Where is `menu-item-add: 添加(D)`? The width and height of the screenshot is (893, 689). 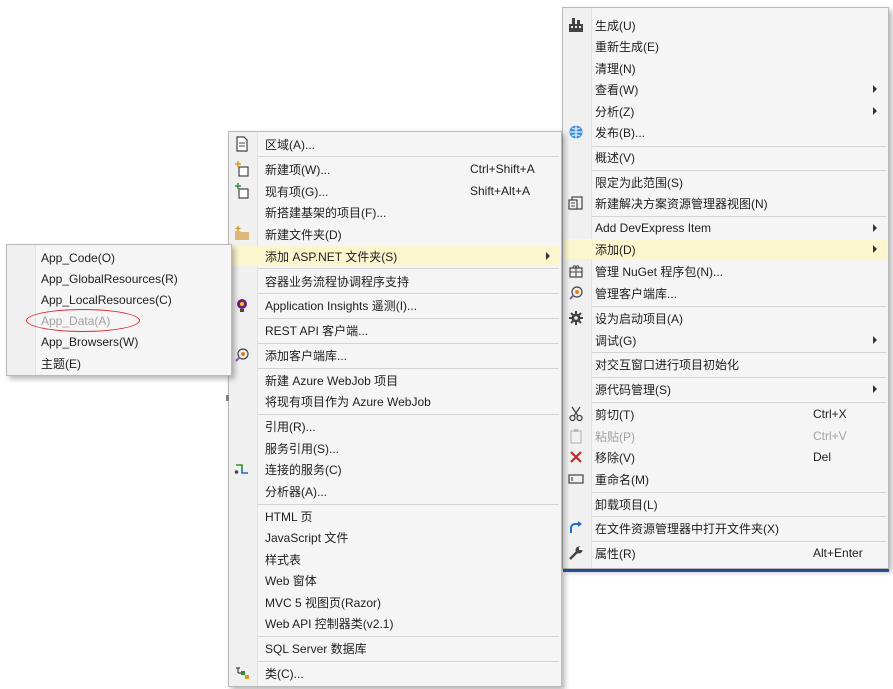 menu-item-add: 添加(D) is located at coordinates (725, 249).